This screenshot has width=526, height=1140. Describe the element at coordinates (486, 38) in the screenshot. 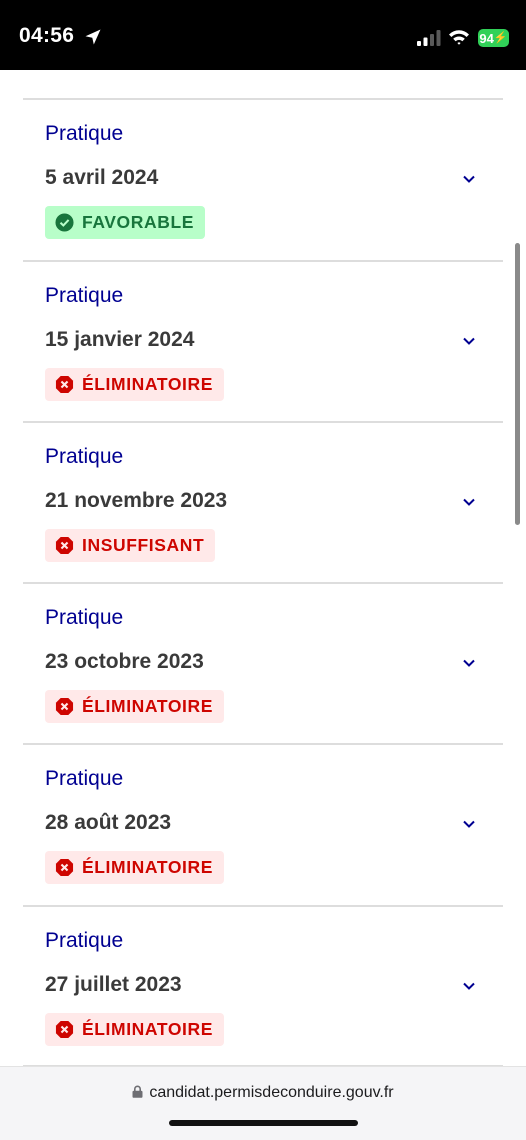

I see `battery-level: 94` at that location.